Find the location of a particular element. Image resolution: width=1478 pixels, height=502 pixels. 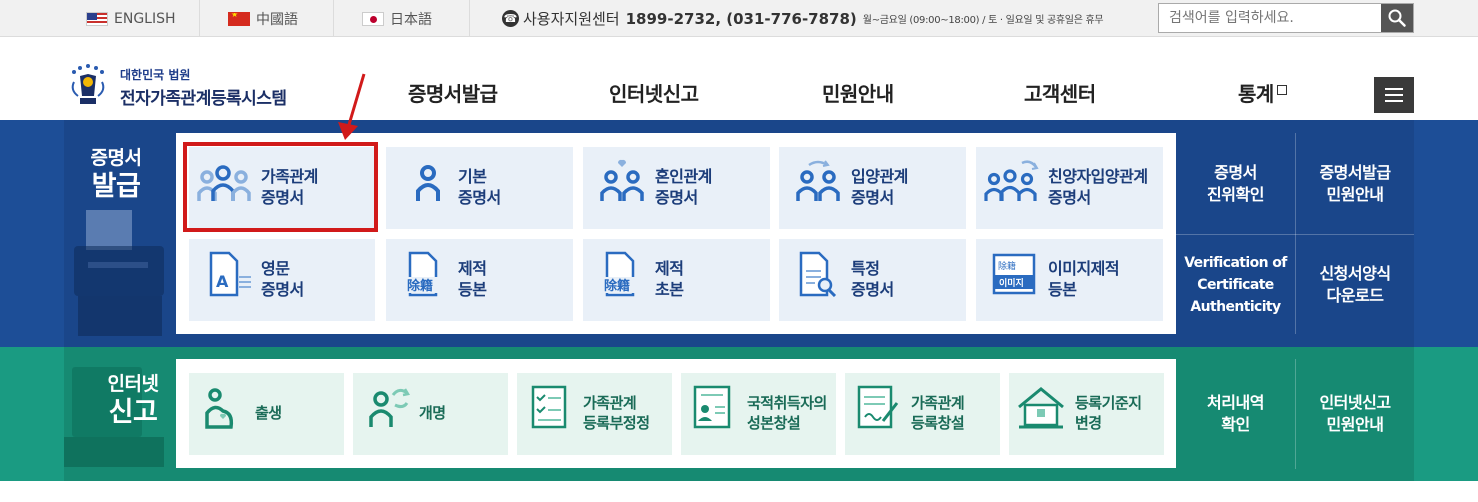

card-label: 국적취득자의 성본창설 is located at coordinates (787, 413).